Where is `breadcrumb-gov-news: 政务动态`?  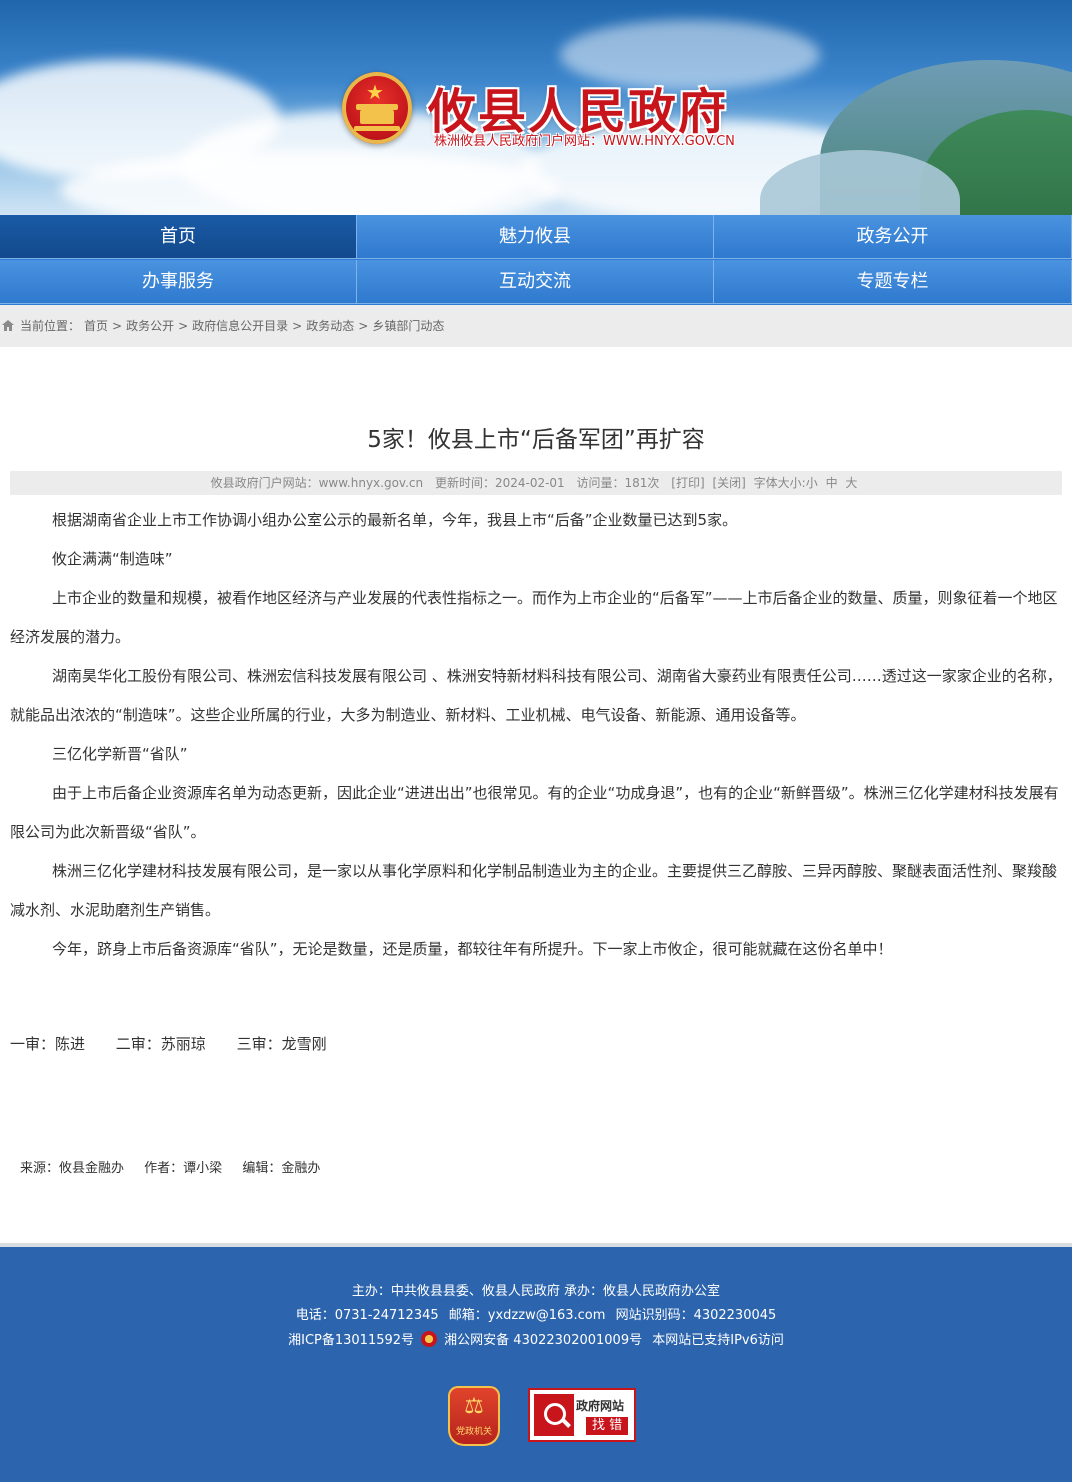
breadcrumb-gov-news: 政务动态 is located at coordinates (330, 326).